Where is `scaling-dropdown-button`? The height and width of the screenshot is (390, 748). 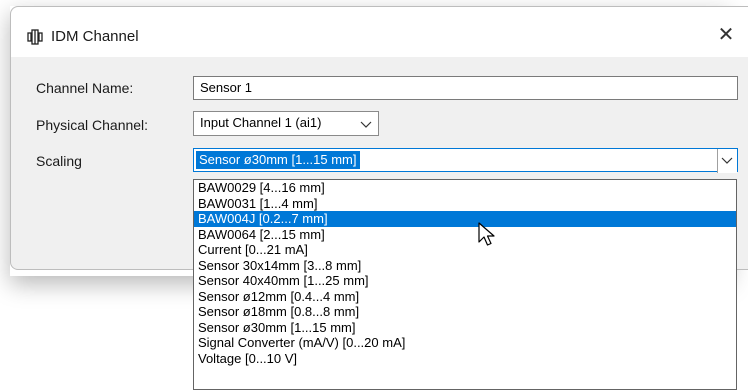
scaling-dropdown-button is located at coordinates (727, 161).